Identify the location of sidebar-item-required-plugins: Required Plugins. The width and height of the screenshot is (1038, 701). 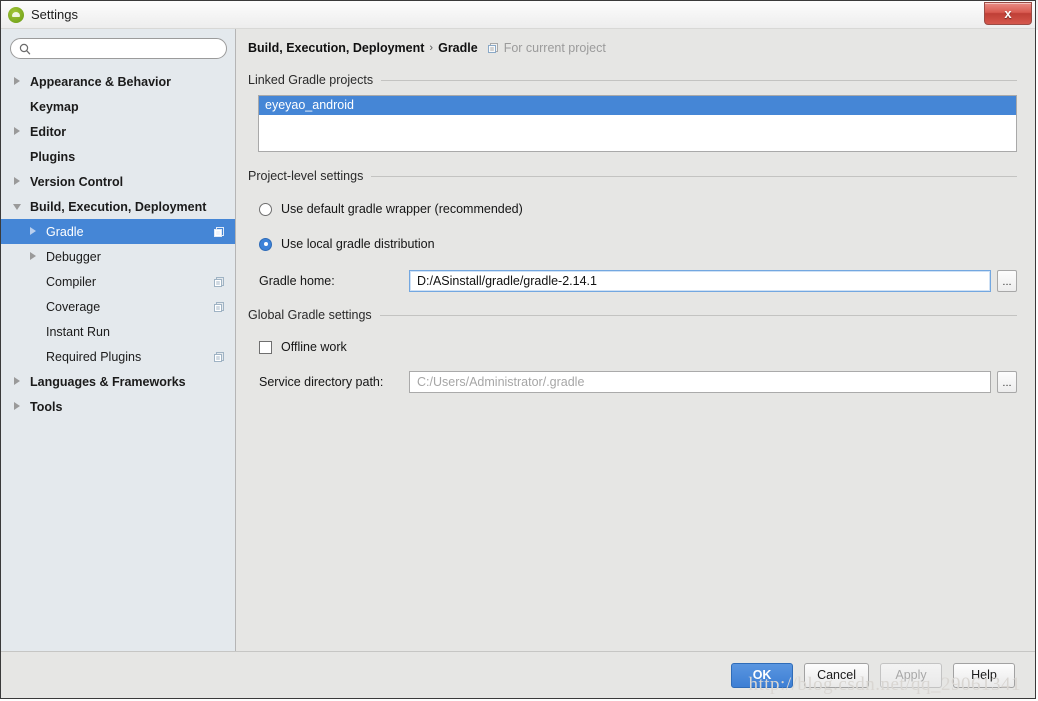
(118, 356).